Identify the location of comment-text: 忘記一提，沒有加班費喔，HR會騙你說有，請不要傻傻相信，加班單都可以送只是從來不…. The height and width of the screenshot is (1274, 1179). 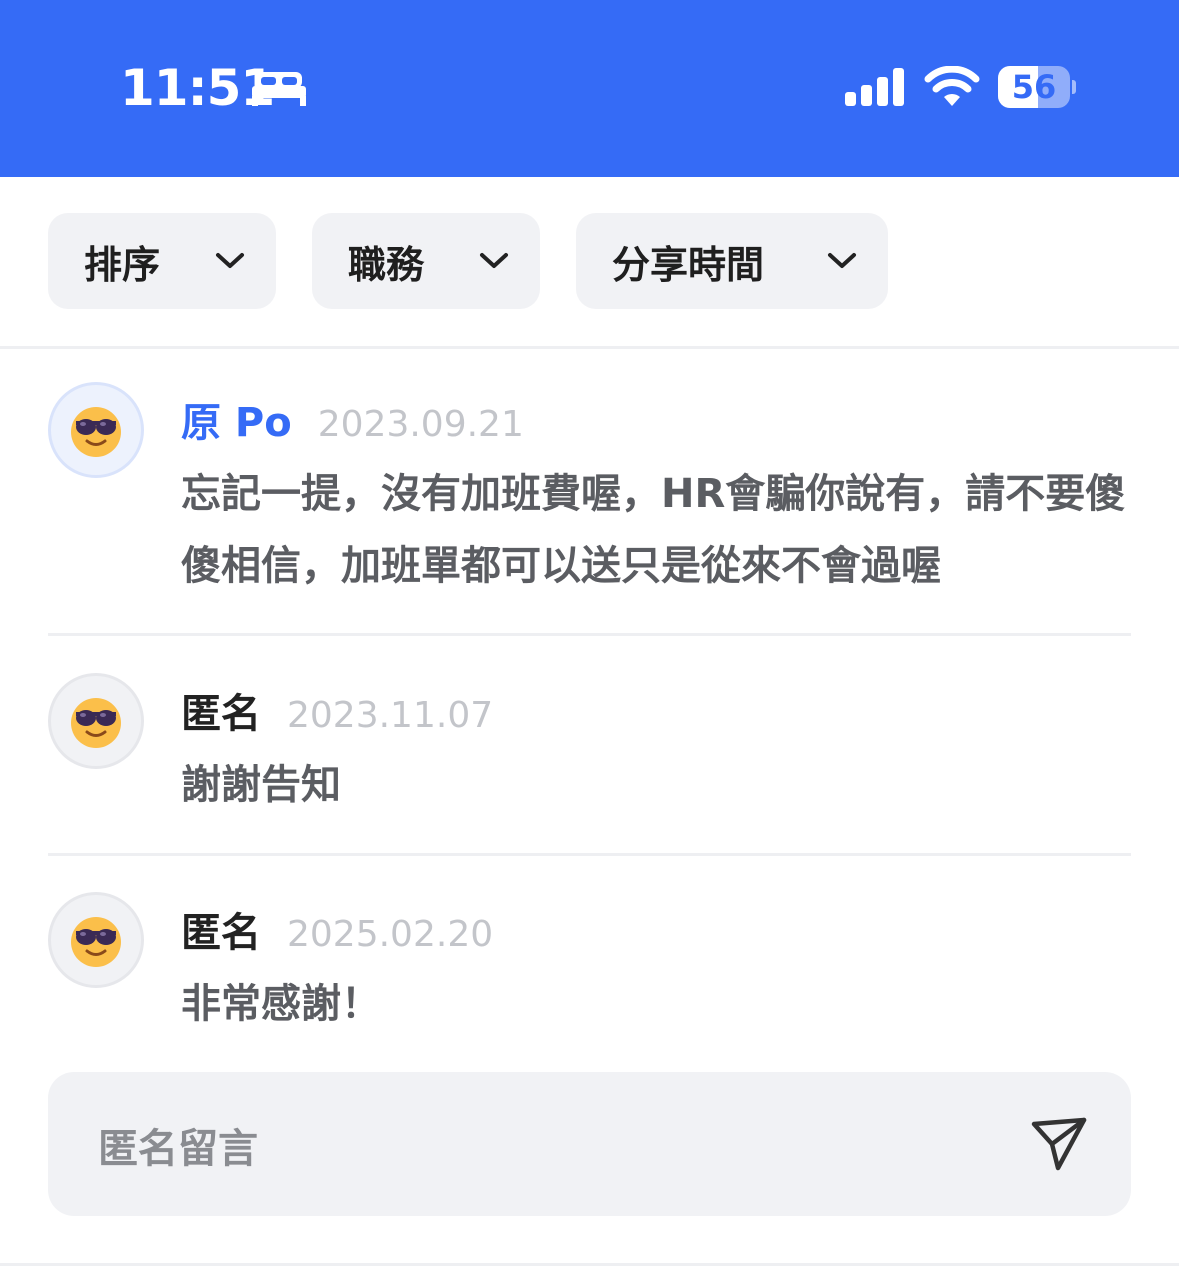
(653, 530).